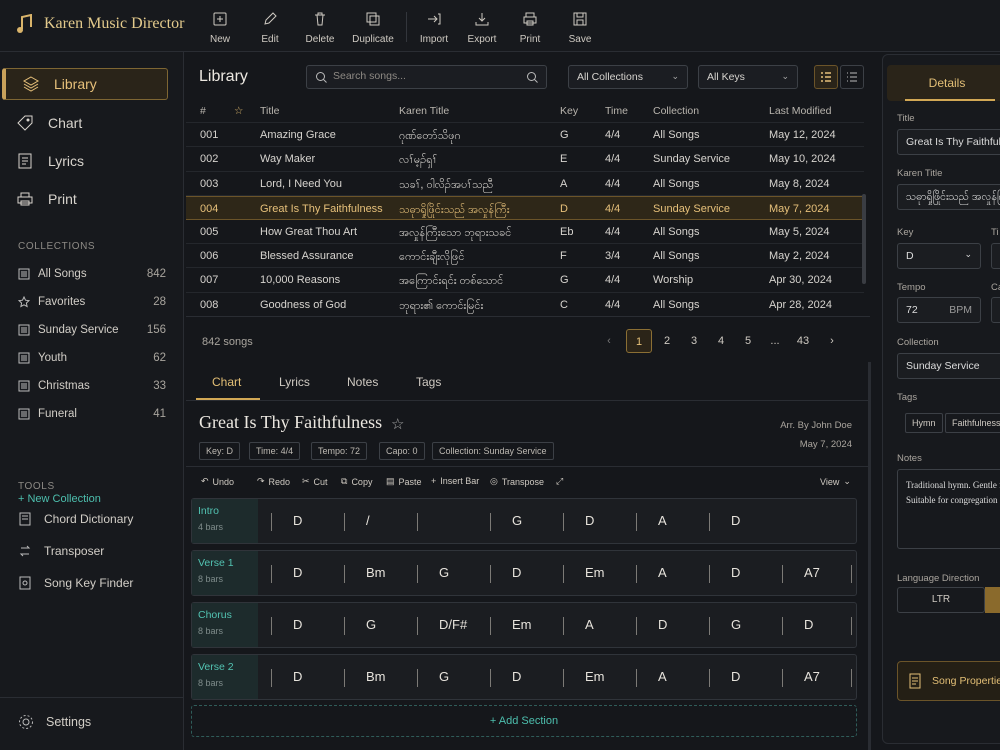 The height and width of the screenshot is (750, 1000). I want to click on chart-section: Verse 1 8 bars D Bm G D Em A D A7, so click(524, 573).